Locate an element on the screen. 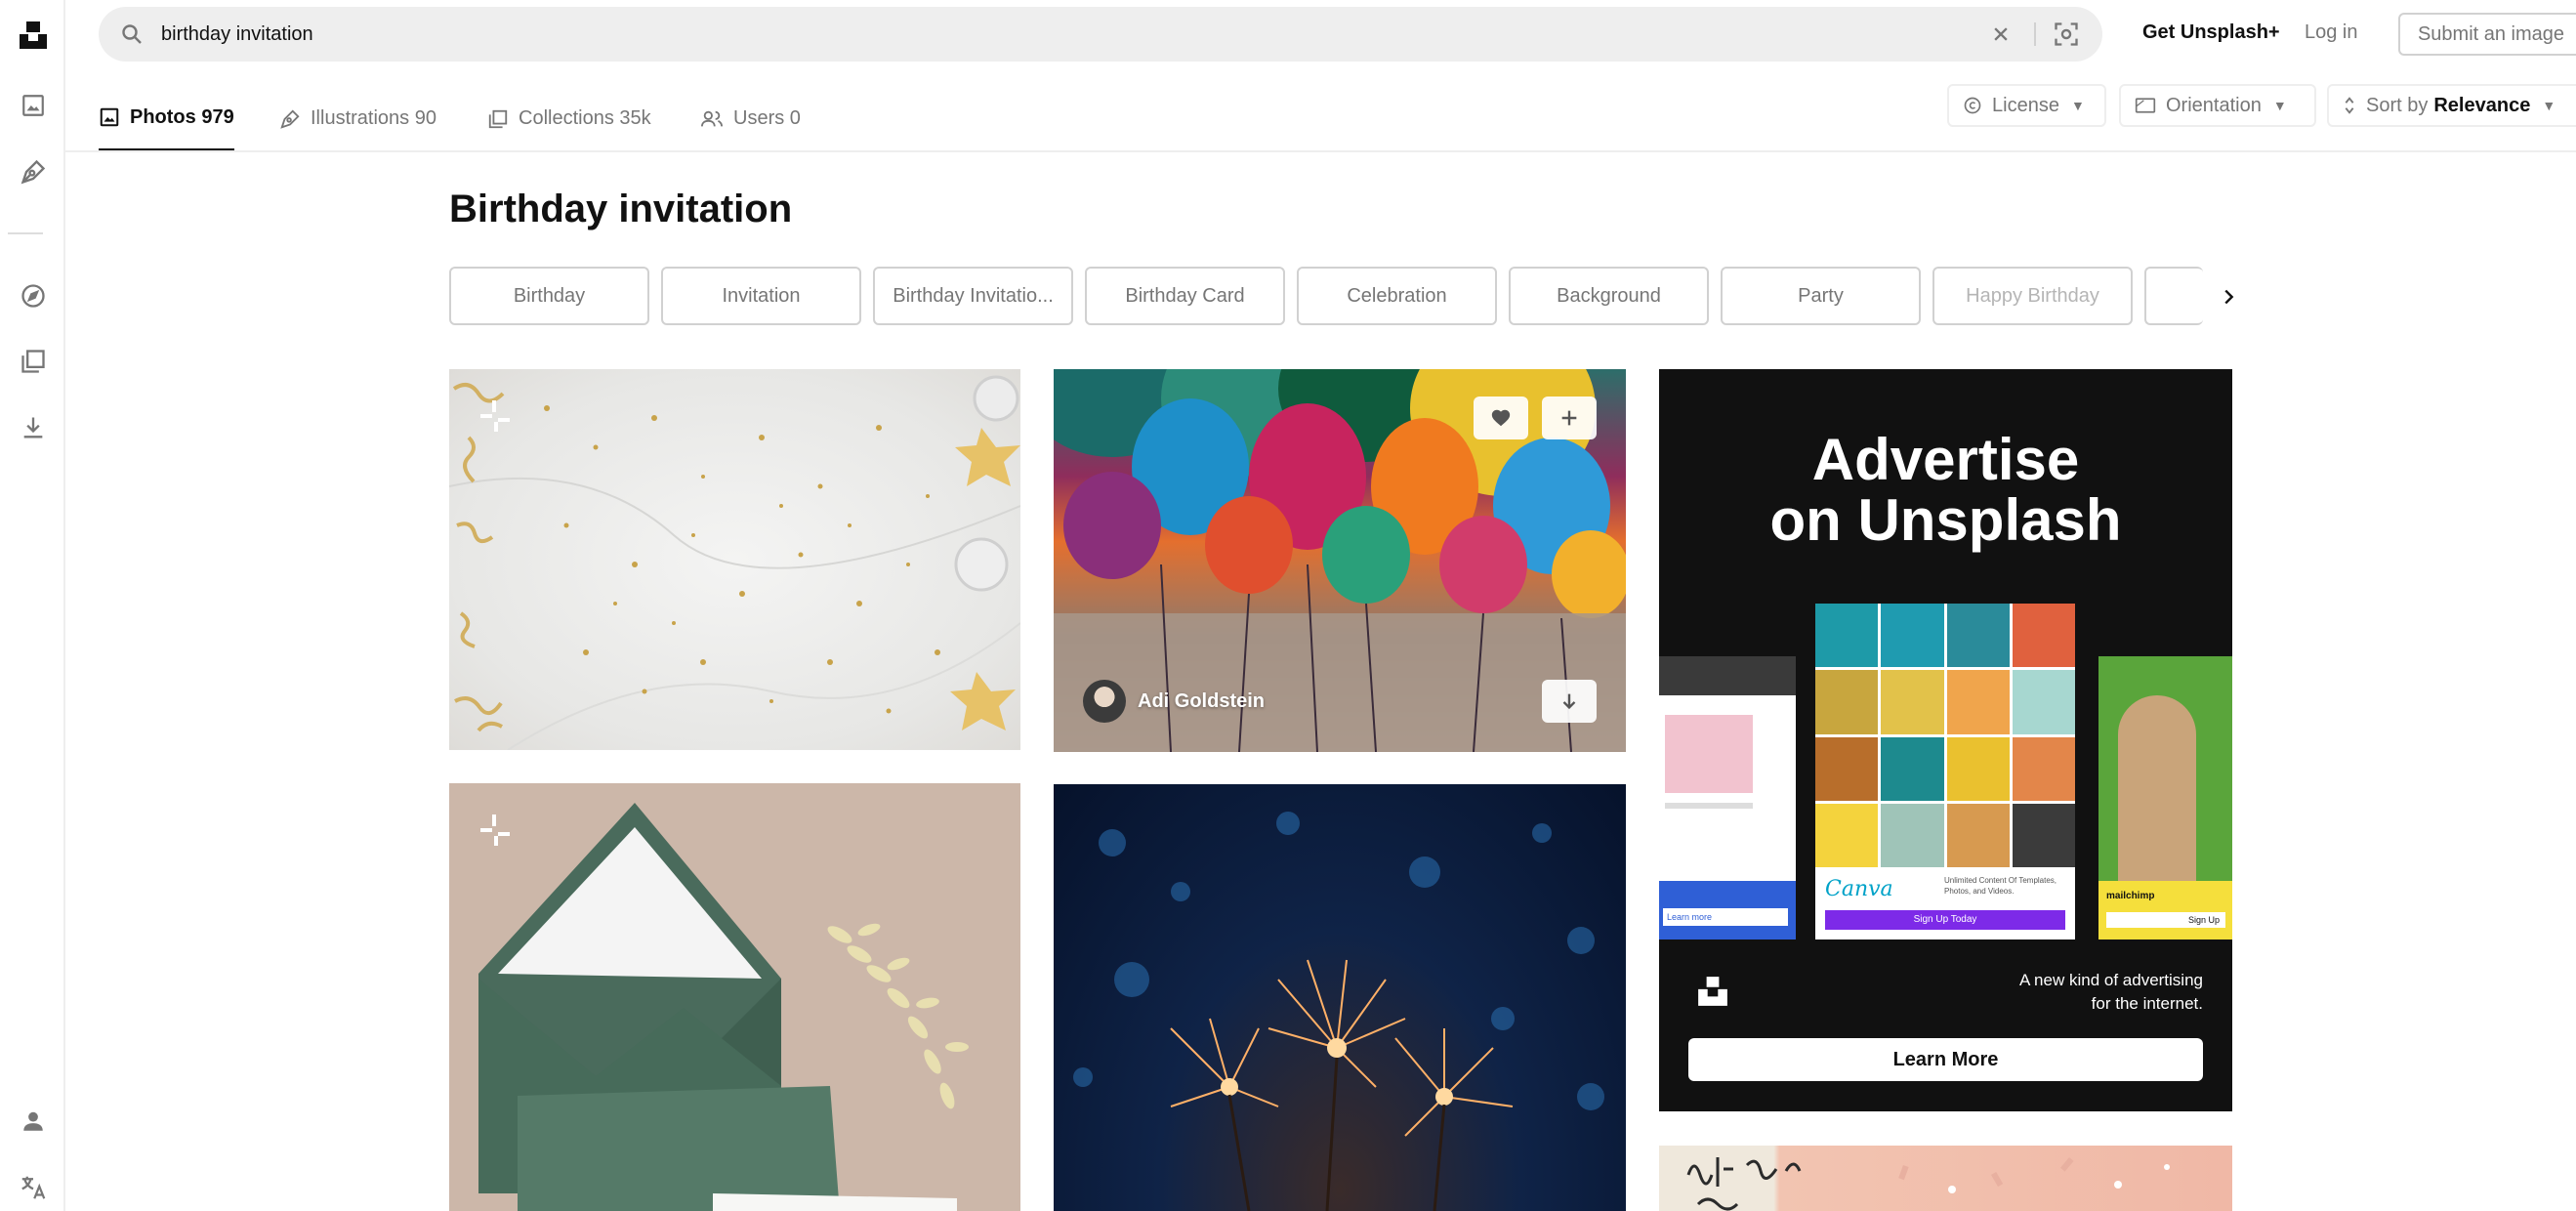  chip-birthday: Birthday is located at coordinates (549, 296).